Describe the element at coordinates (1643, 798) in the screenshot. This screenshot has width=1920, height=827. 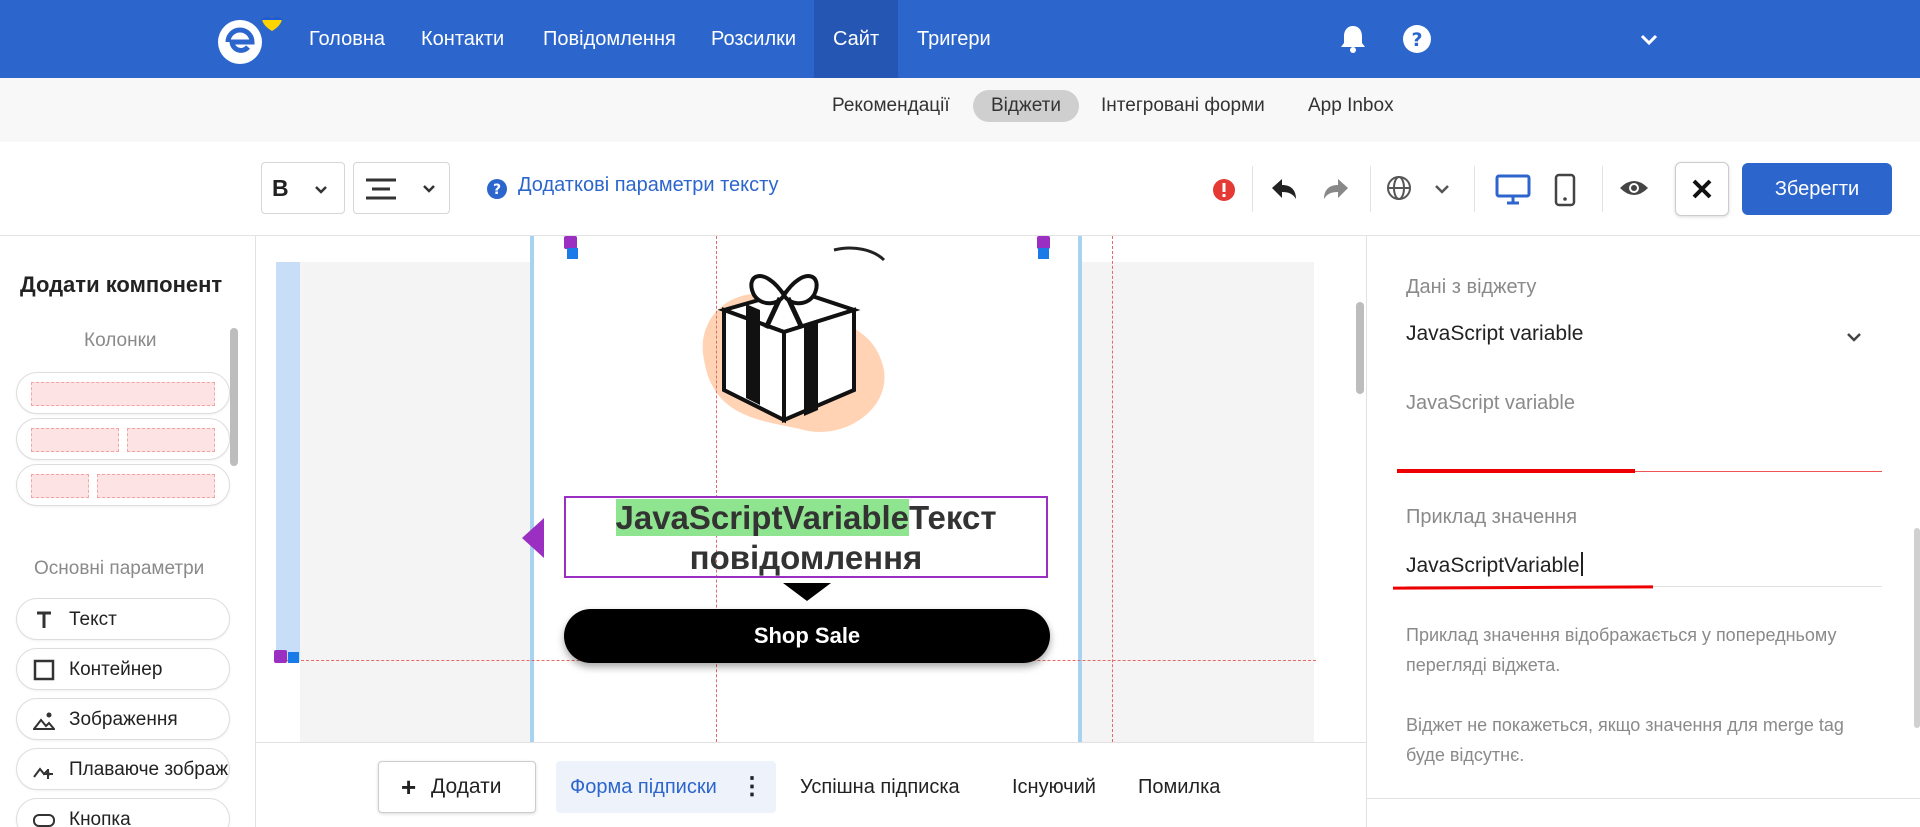
I see `panel-divider` at that location.